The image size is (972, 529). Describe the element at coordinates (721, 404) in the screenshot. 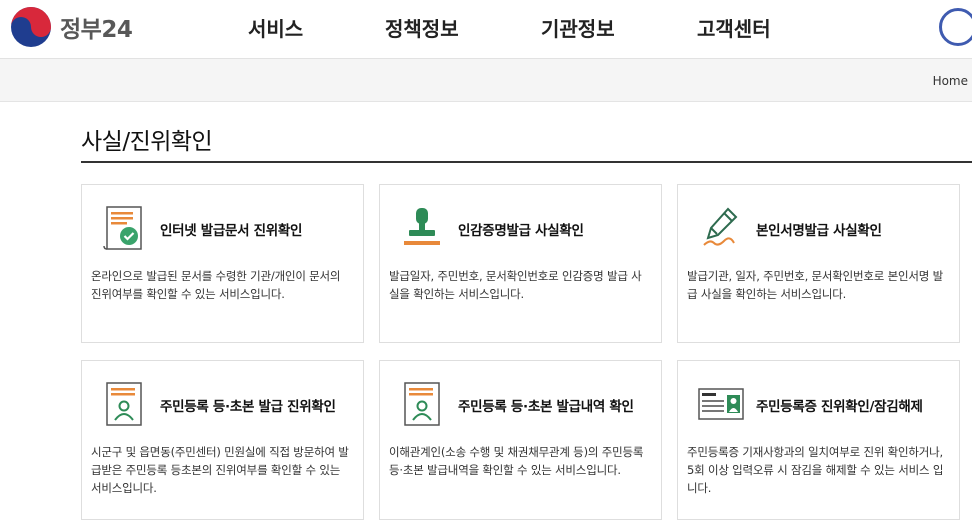

I see `id-card-icon` at that location.